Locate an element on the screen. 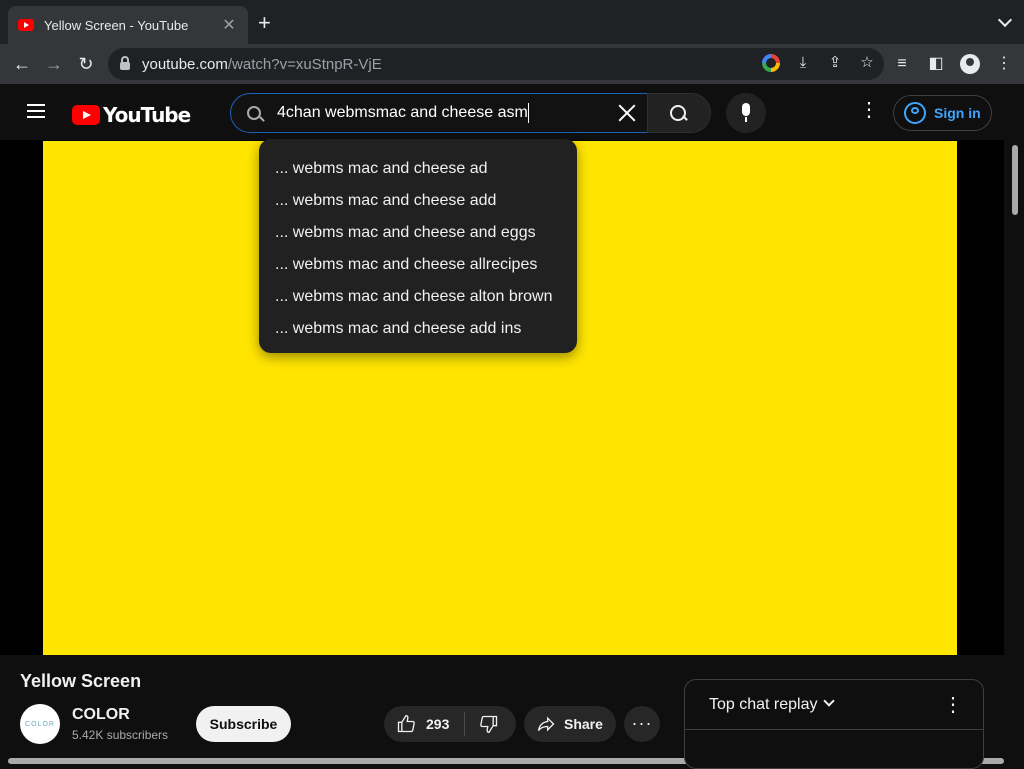 This screenshot has width=1024, height=769. sign-in-button: Sign in is located at coordinates (942, 113).